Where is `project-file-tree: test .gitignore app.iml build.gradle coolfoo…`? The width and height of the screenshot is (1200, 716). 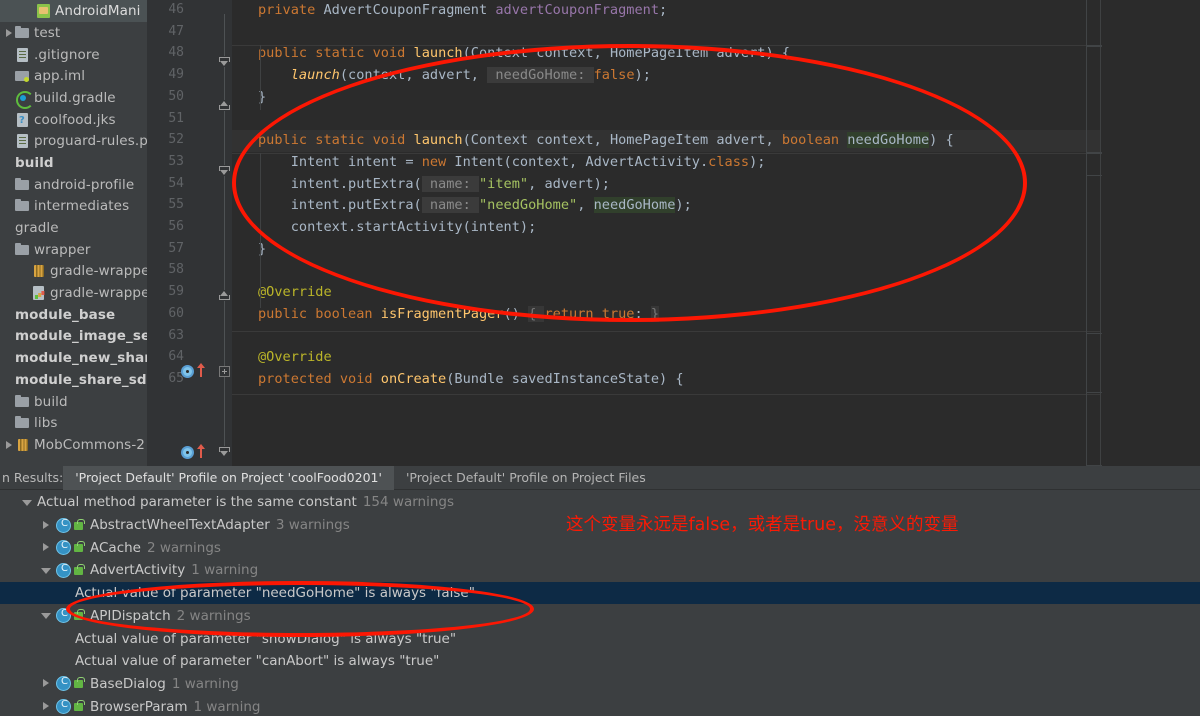 project-file-tree: test .gitignore app.iml build.gradle coolfoo… is located at coordinates (73, 228).